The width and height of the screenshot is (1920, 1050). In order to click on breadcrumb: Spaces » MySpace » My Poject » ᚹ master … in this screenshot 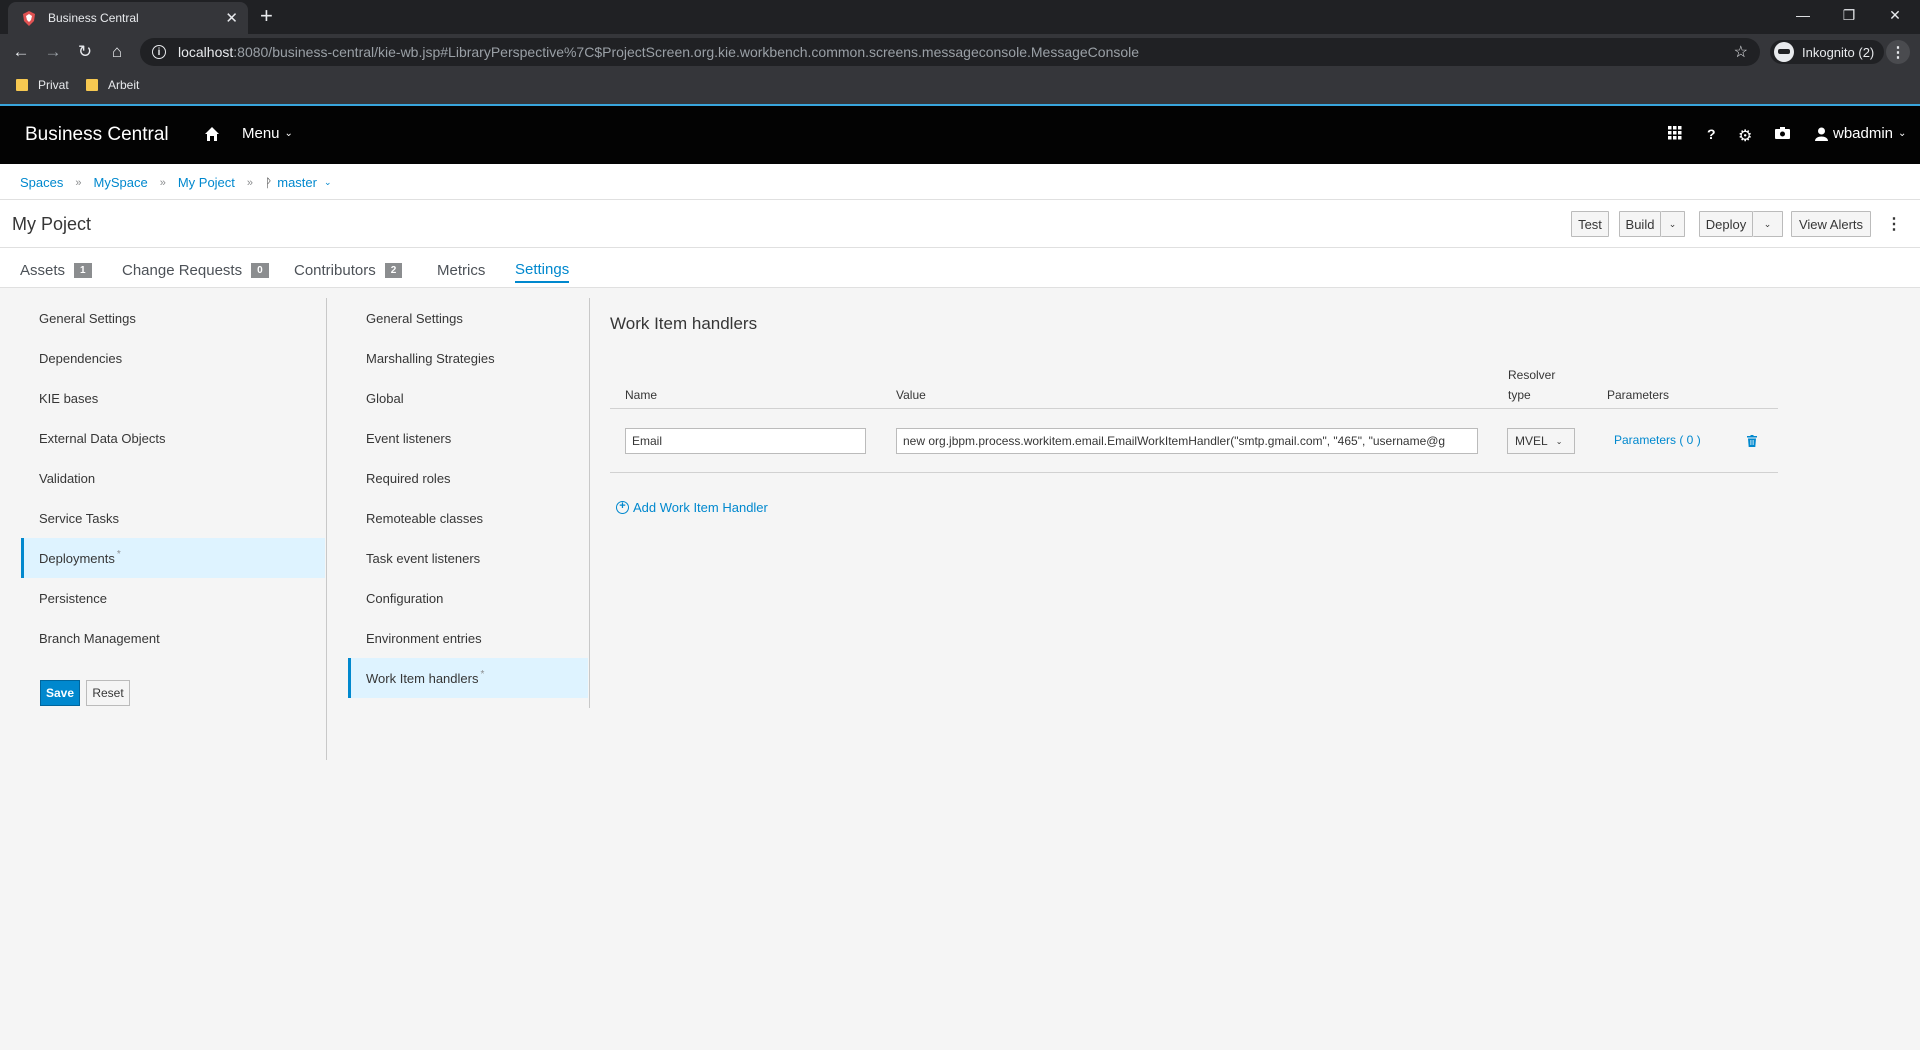, I will do `click(176, 182)`.